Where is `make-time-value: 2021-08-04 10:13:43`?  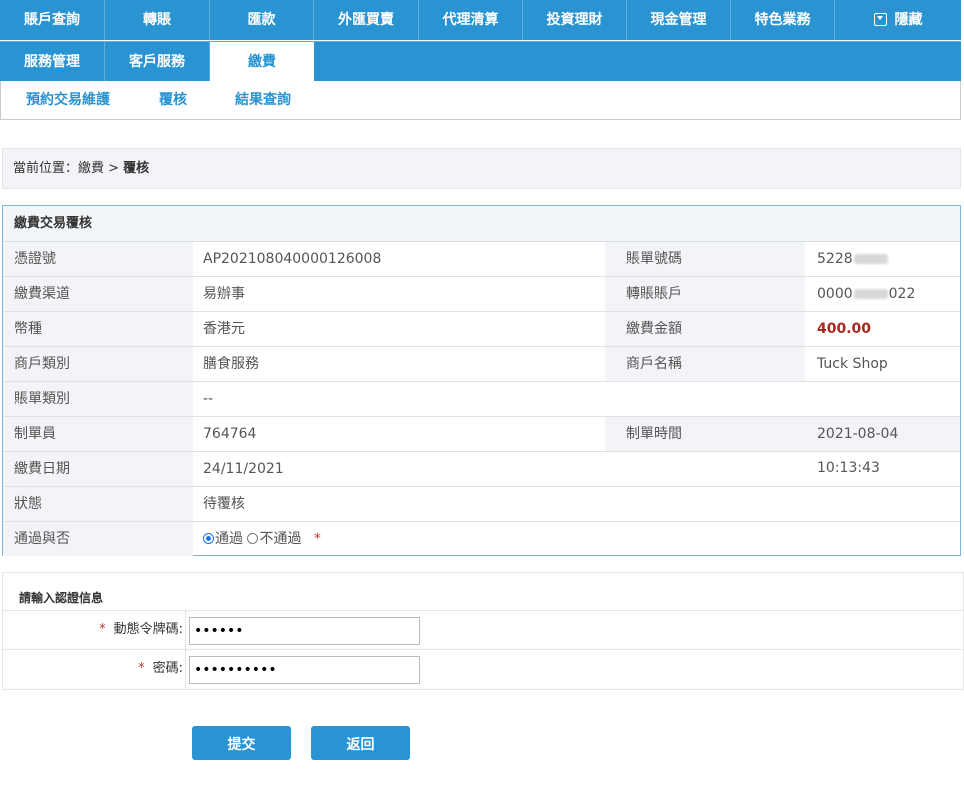
make-time-value: 2021-08-04 10:13:43 is located at coordinates (882, 446).